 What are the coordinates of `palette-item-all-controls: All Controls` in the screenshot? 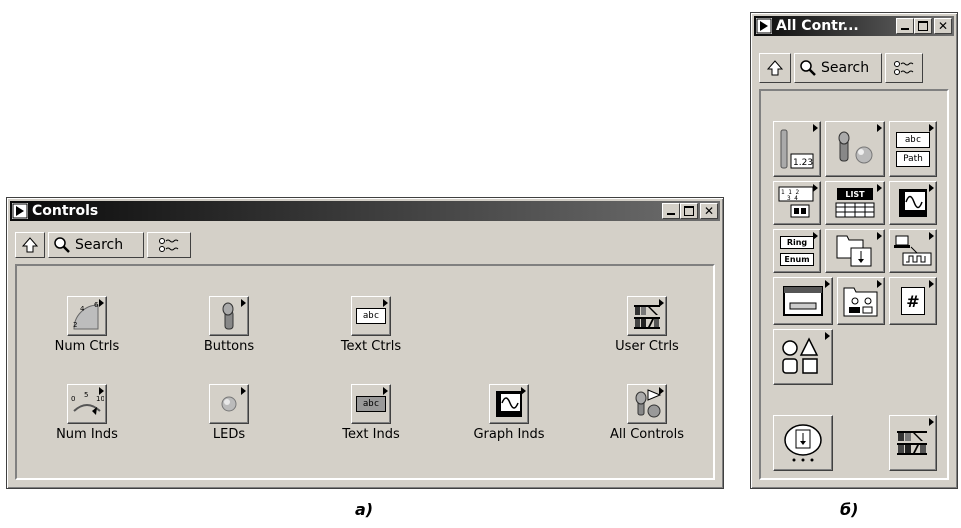 It's located at (647, 413).